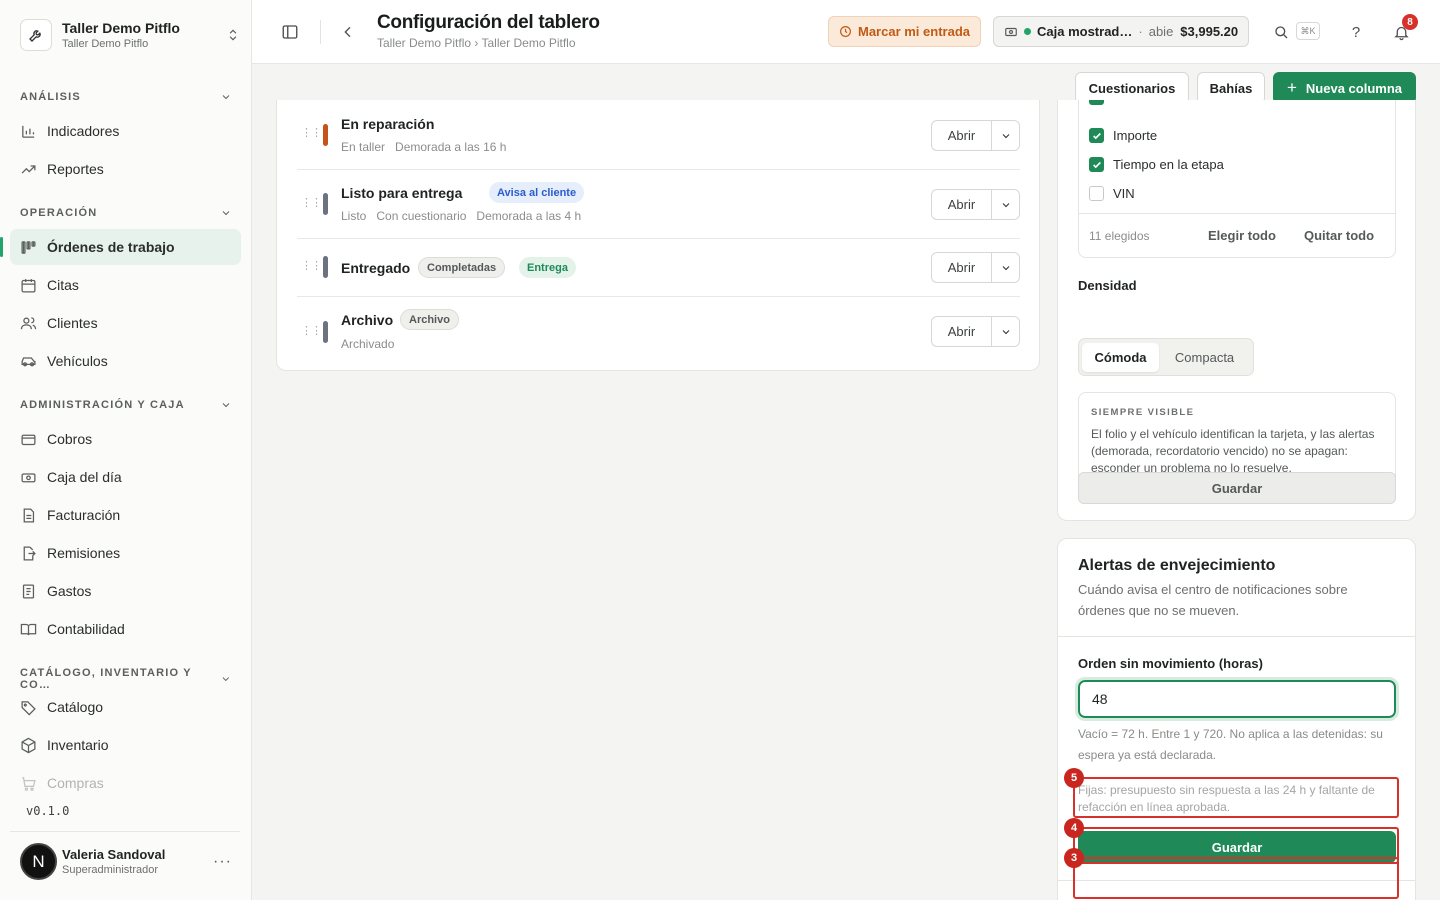 The image size is (1440, 900). Describe the element at coordinates (904, 31) in the screenshot. I see `clock-in-button: Marcar mi entrada` at that location.